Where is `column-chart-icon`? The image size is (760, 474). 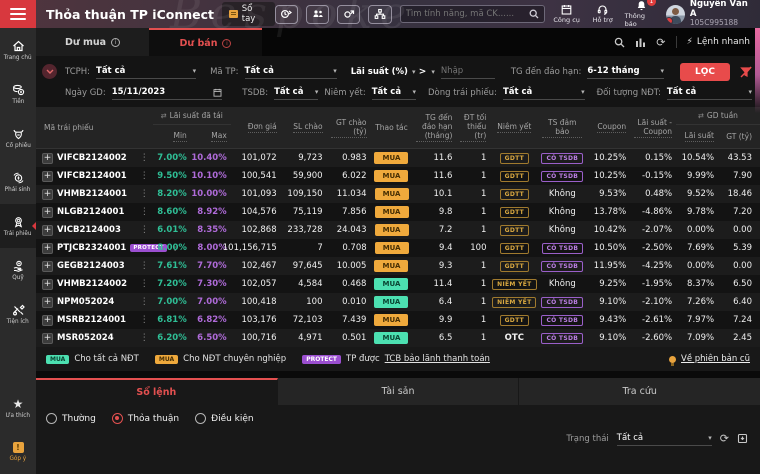 column-chart-icon is located at coordinates (640, 42).